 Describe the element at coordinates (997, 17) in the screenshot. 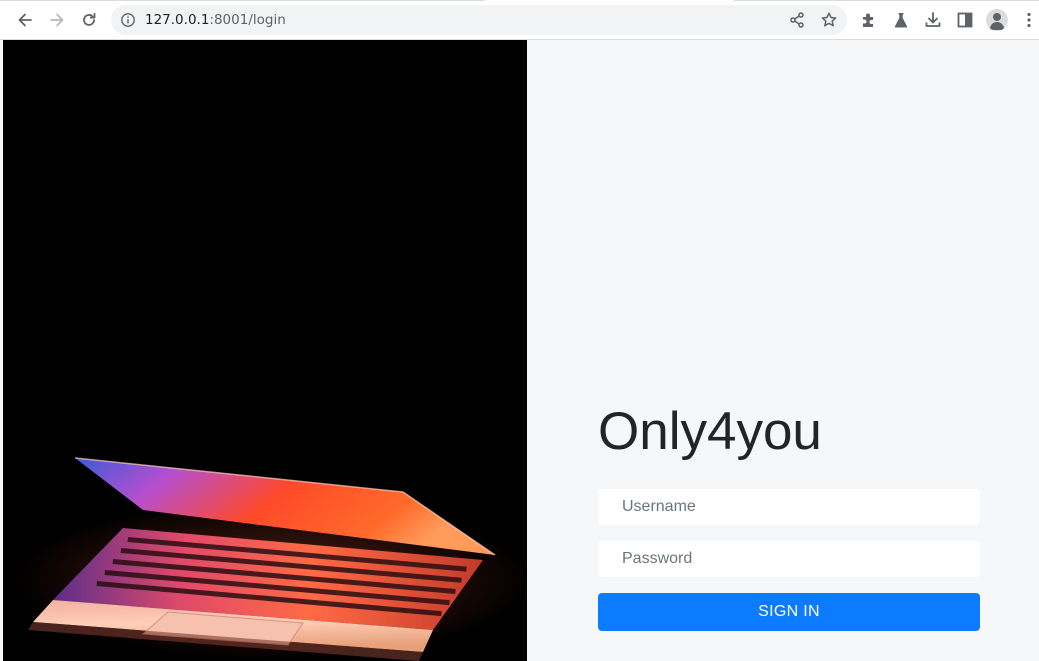

I see `avatar-head` at that location.